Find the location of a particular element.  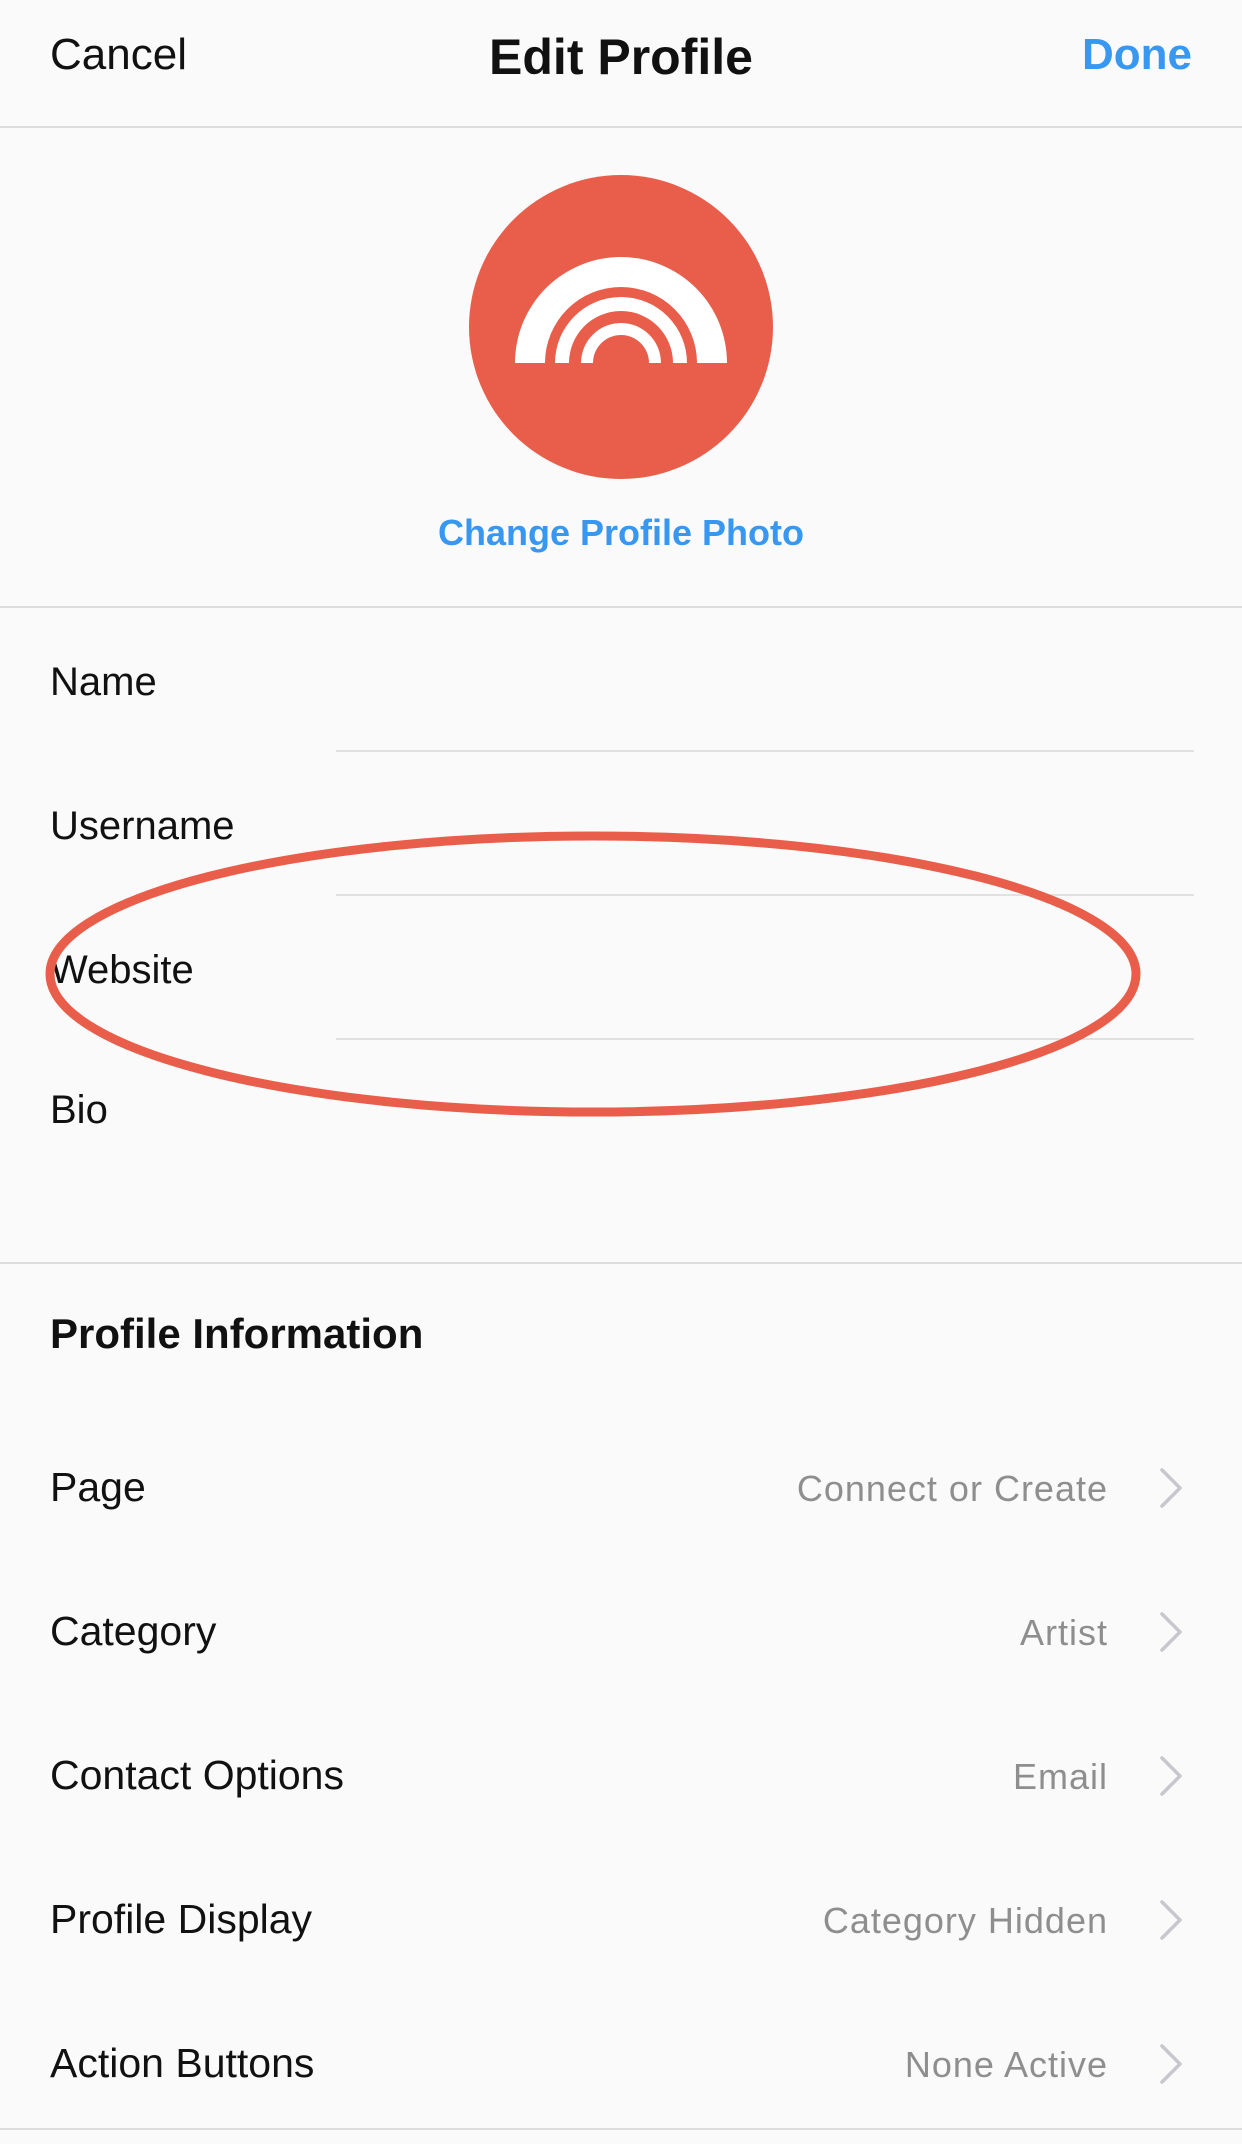

row-value: Email is located at coordinates (1060, 1776).